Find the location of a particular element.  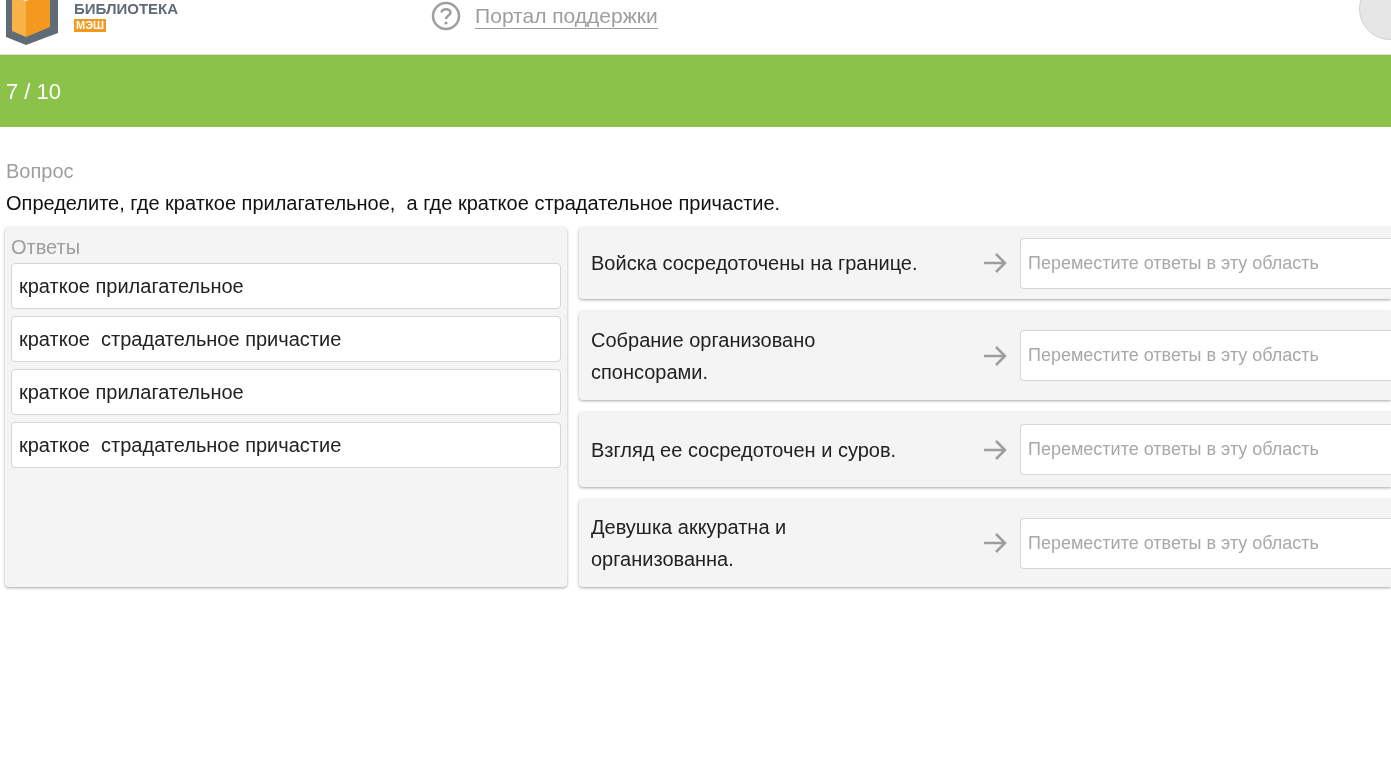

book-logo-icon is located at coordinates (32, 23).